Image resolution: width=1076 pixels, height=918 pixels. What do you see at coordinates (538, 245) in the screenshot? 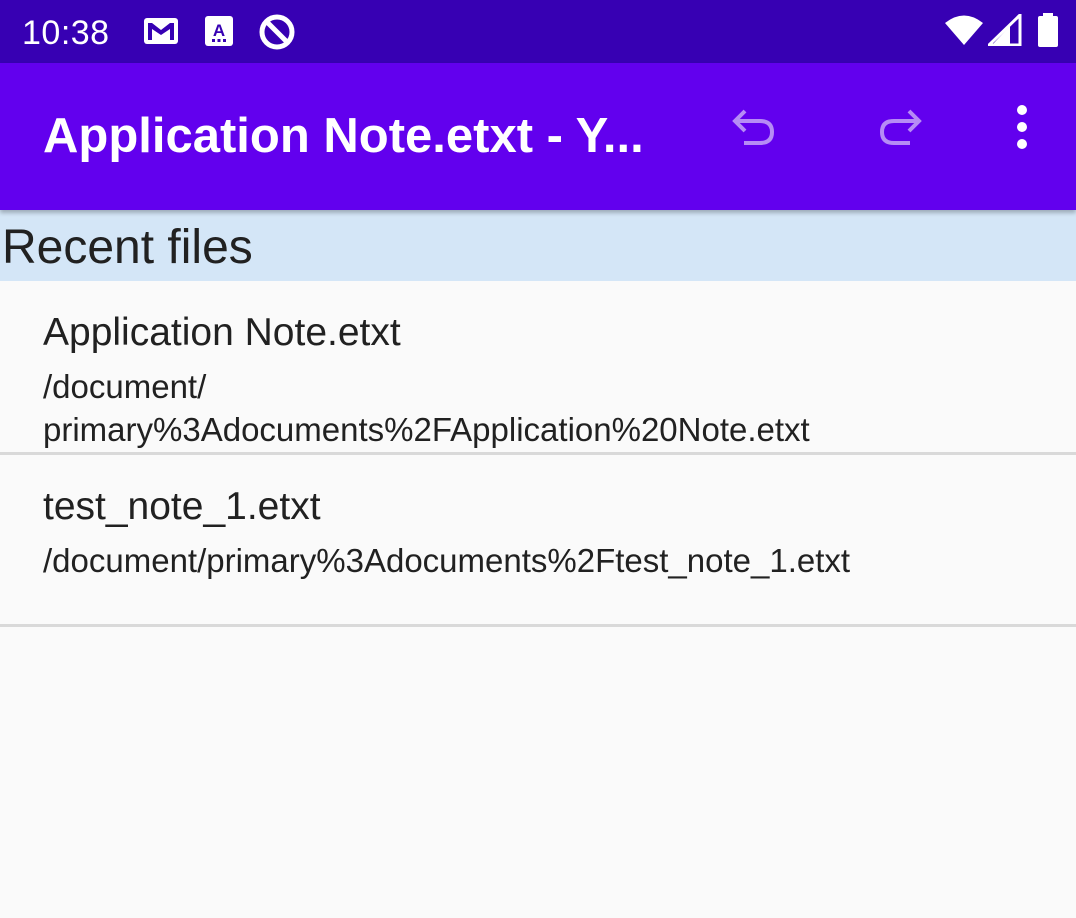
I see `recent-files-header: Recent files` at bounding box center [538, 245].